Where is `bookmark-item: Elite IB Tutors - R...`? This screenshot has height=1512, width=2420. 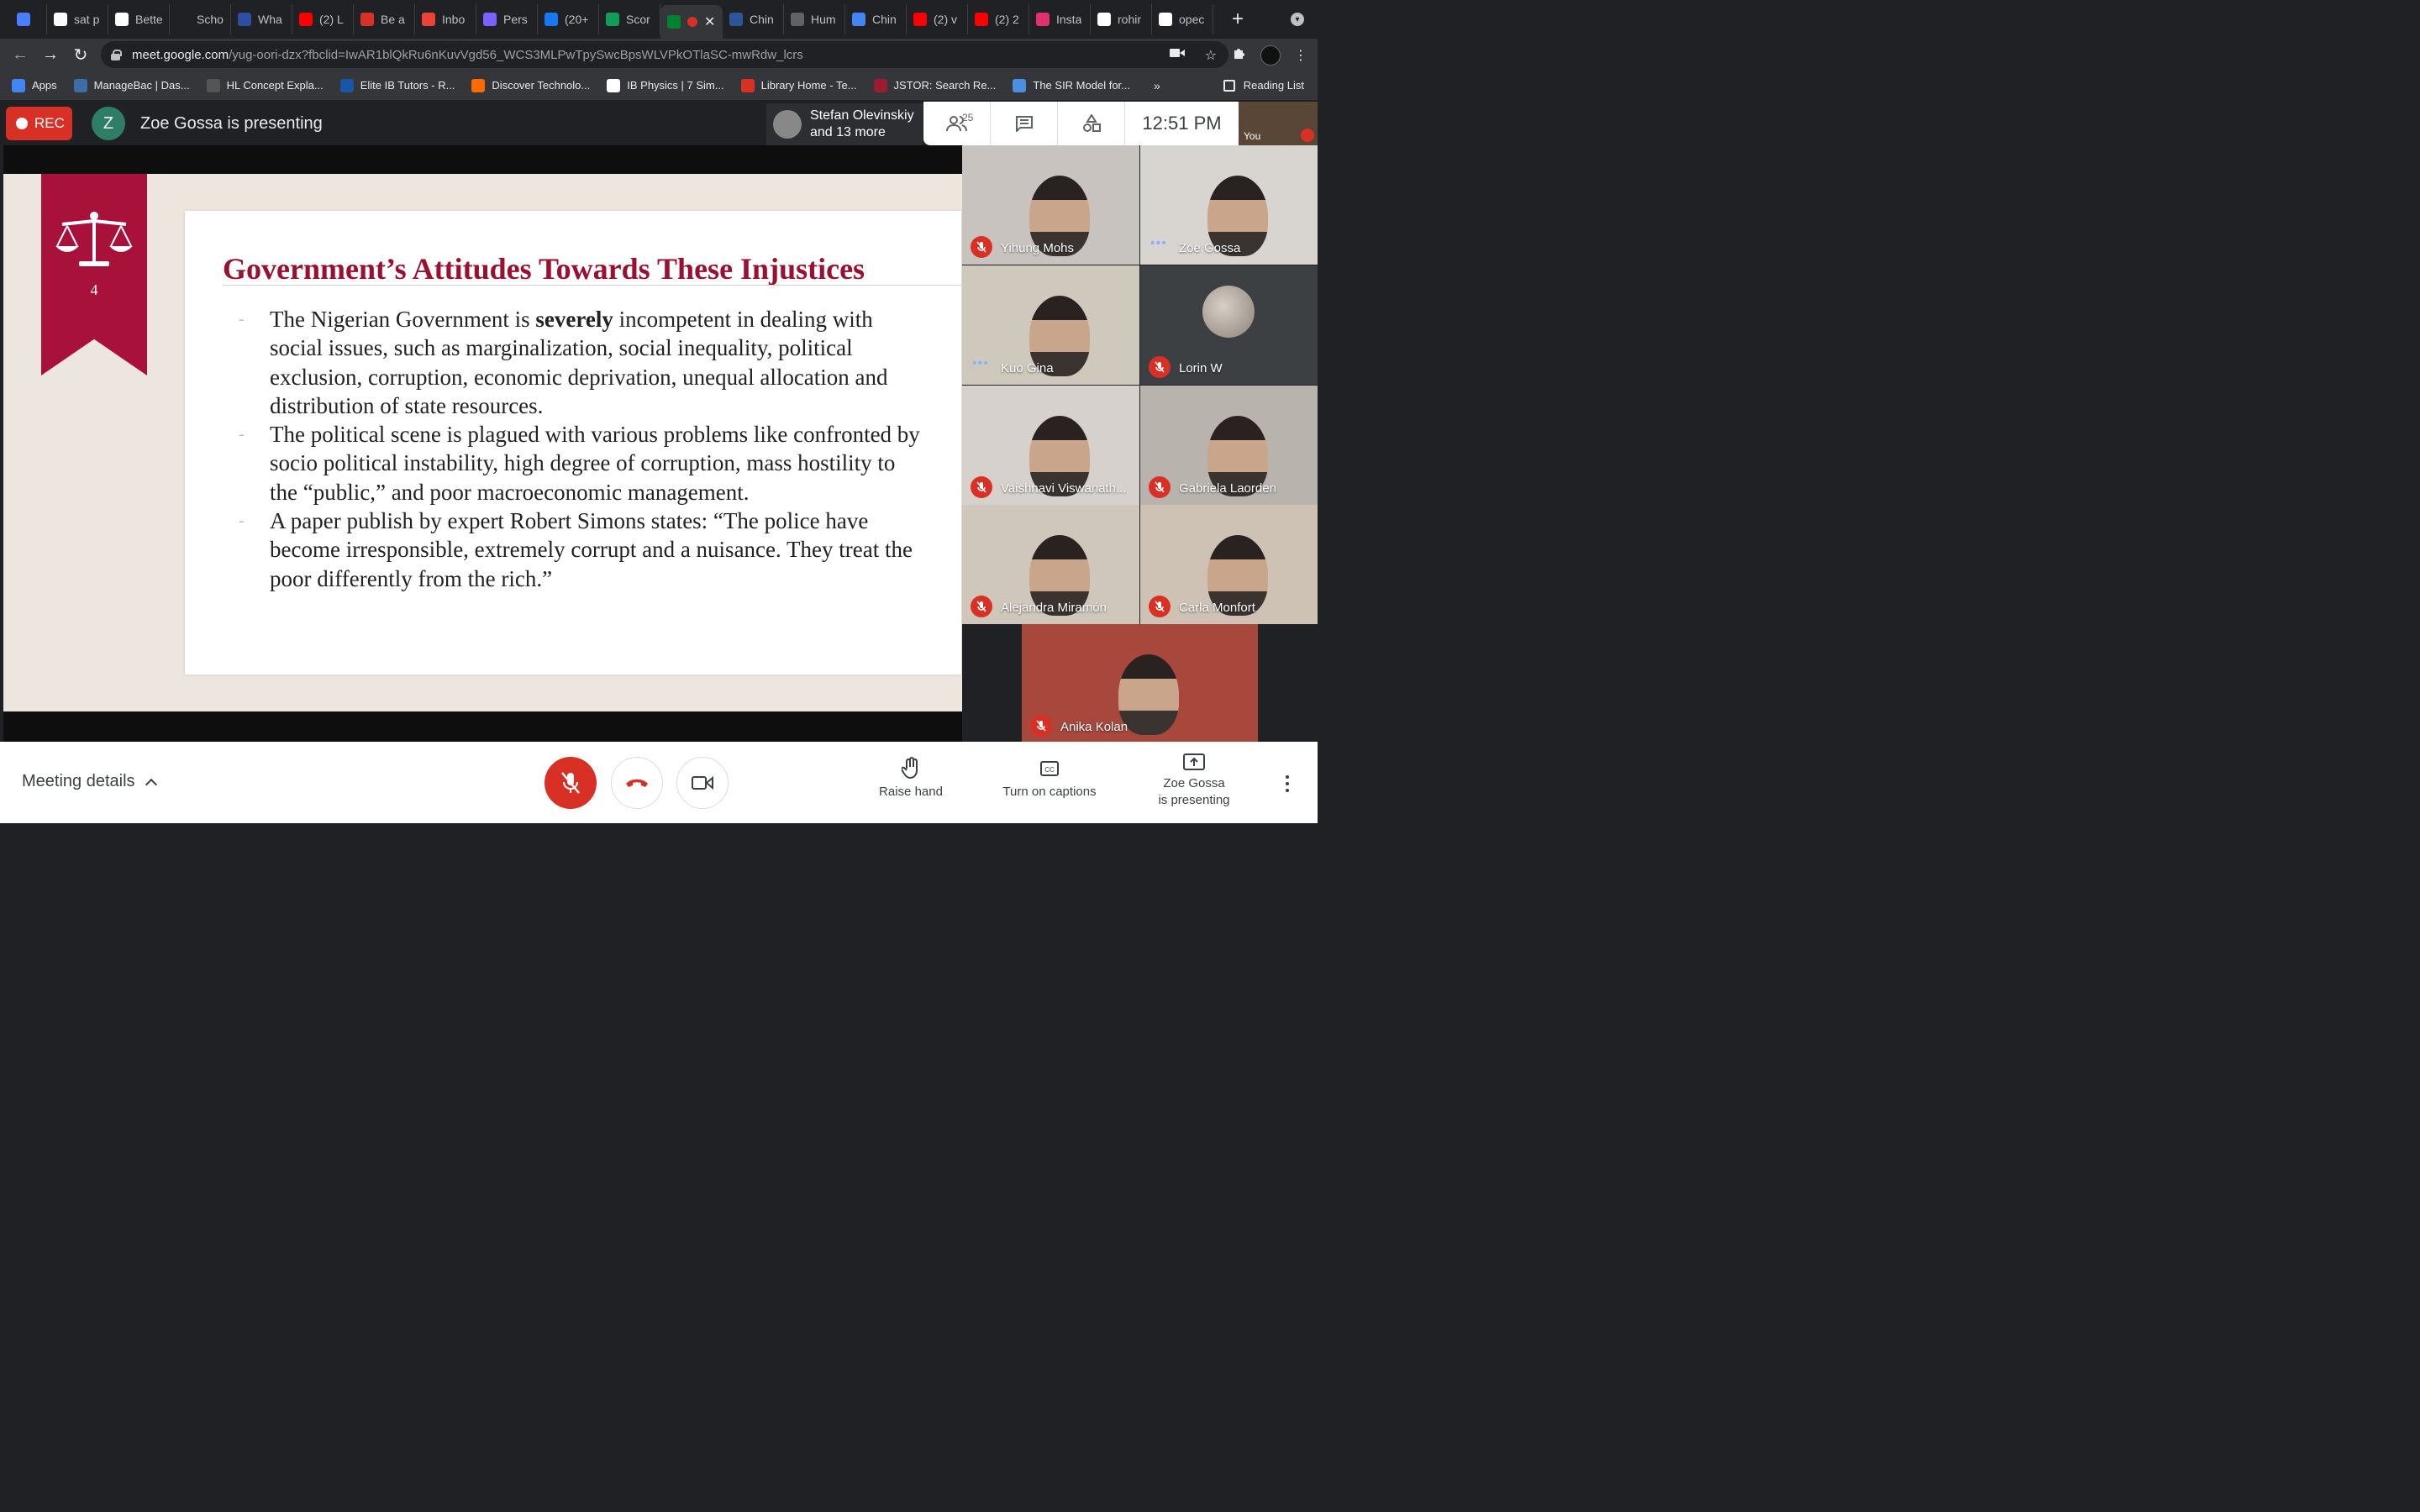 bookmark-item: Elite IB Tutors - R... is located at coordinates (397, 85).